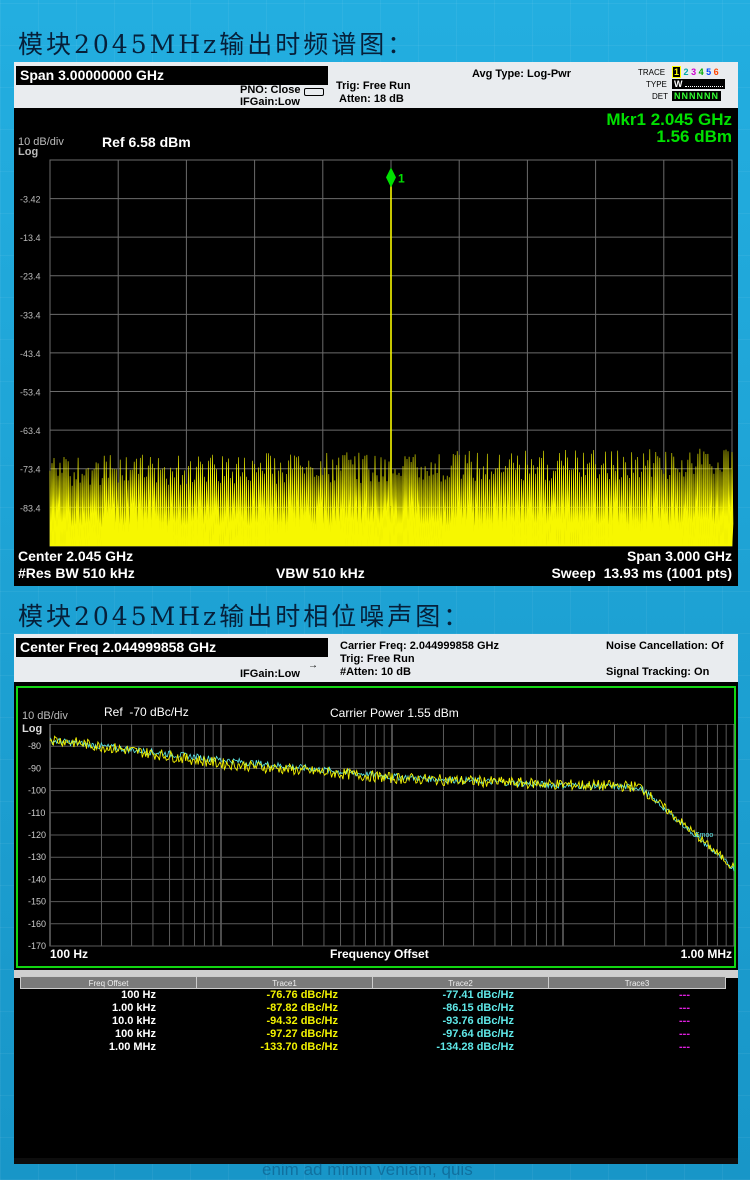 Image resolution: width=750 pixels, height=1180 pixels. Describe the element at coordinates (373, 1034) in the screenshot. I see `table-row: 100 kHz -97.27 dBc/Hz -97.64 dBc/Hz ---` at that location.